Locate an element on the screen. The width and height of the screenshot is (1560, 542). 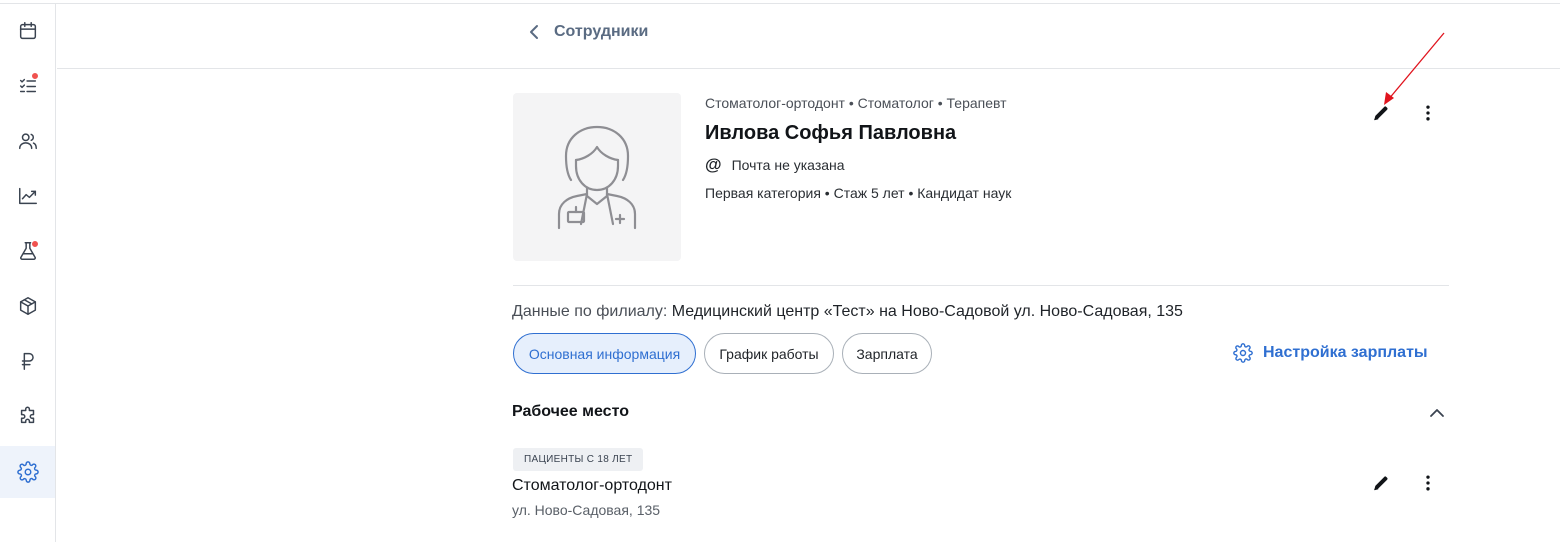
female-doctor-placeholder-icon is located at coordinates (597, 177).